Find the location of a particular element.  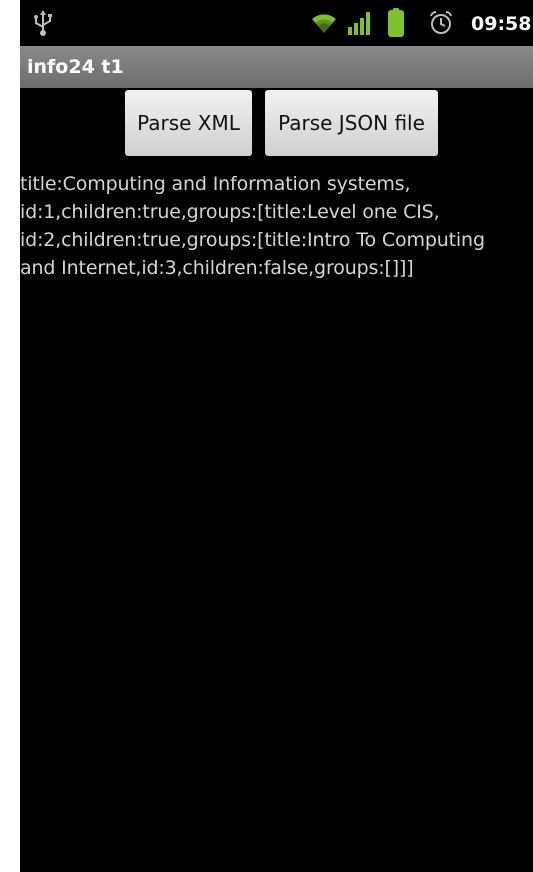

output-line: title:Computing and Information systems, is located at coordinates (215, 184).